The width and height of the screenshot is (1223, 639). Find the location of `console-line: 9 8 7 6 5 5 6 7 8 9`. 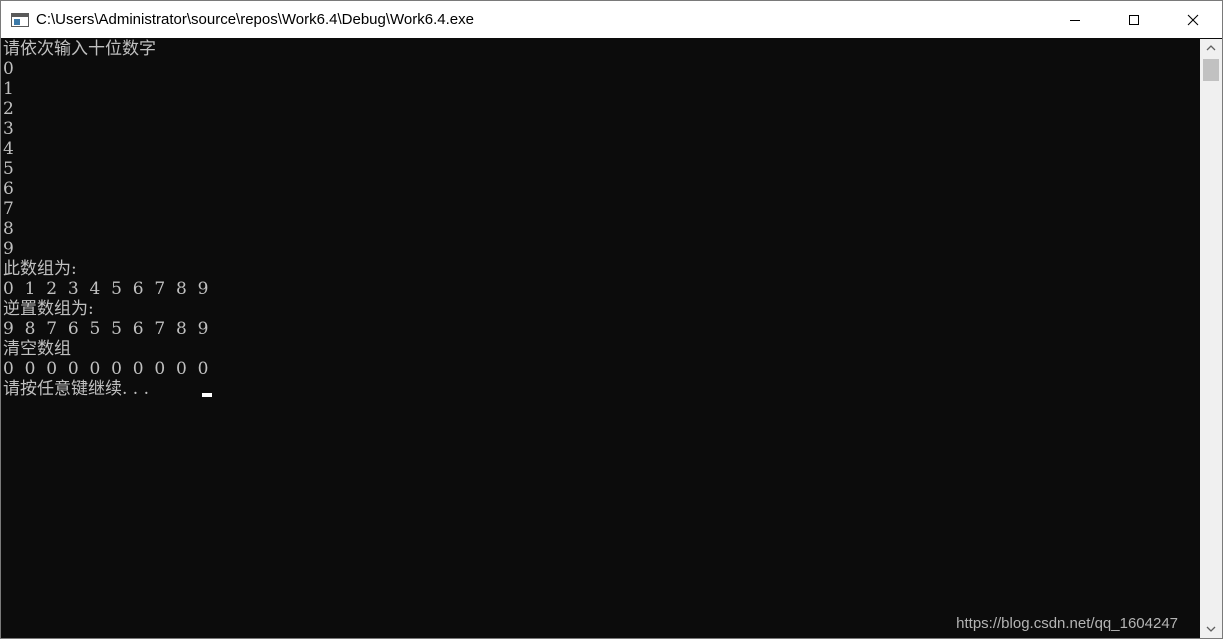

console-line: 9 8 7 6 5 5 6 7 8 9 is located at coordinates (106, 329).